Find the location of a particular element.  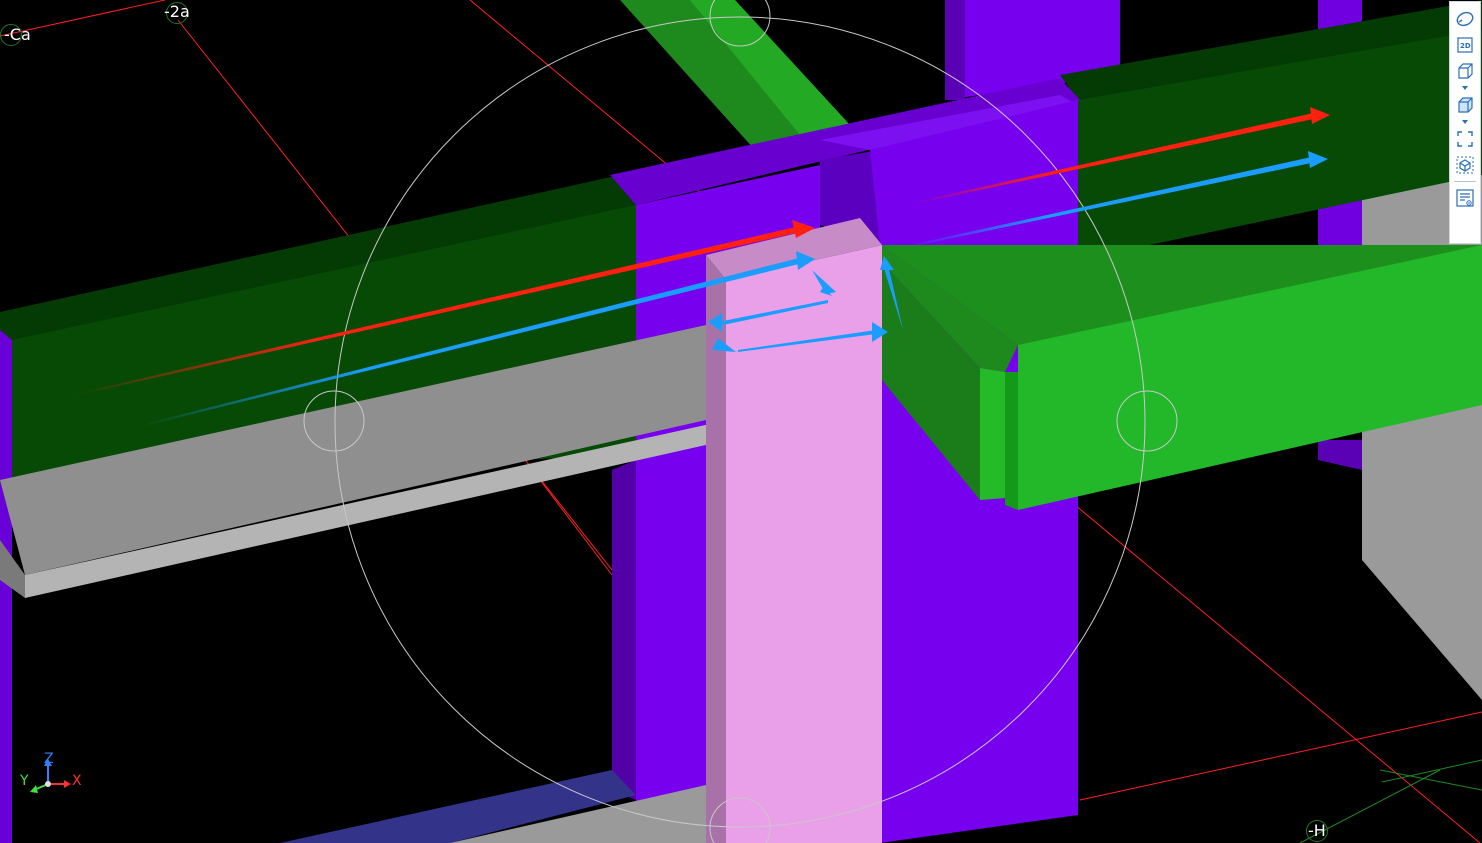

properties-view-button is located at coordinates (1465, 198).